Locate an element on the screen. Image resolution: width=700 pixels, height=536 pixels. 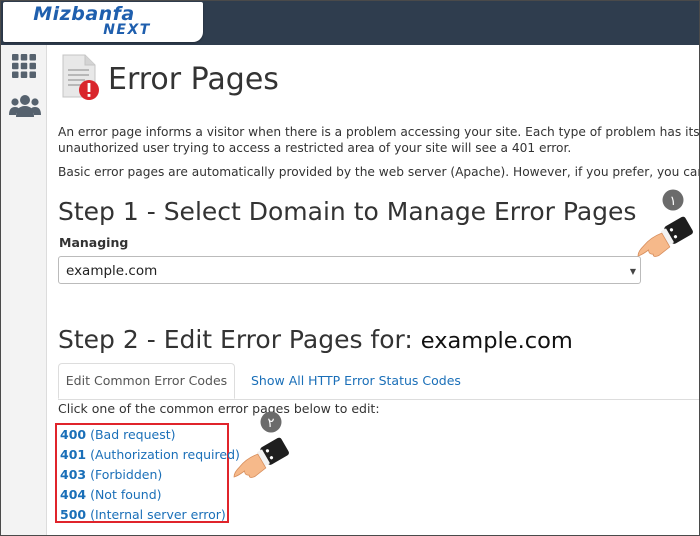
error-desc: (Authorization required) is located at coordinates (165, 454).